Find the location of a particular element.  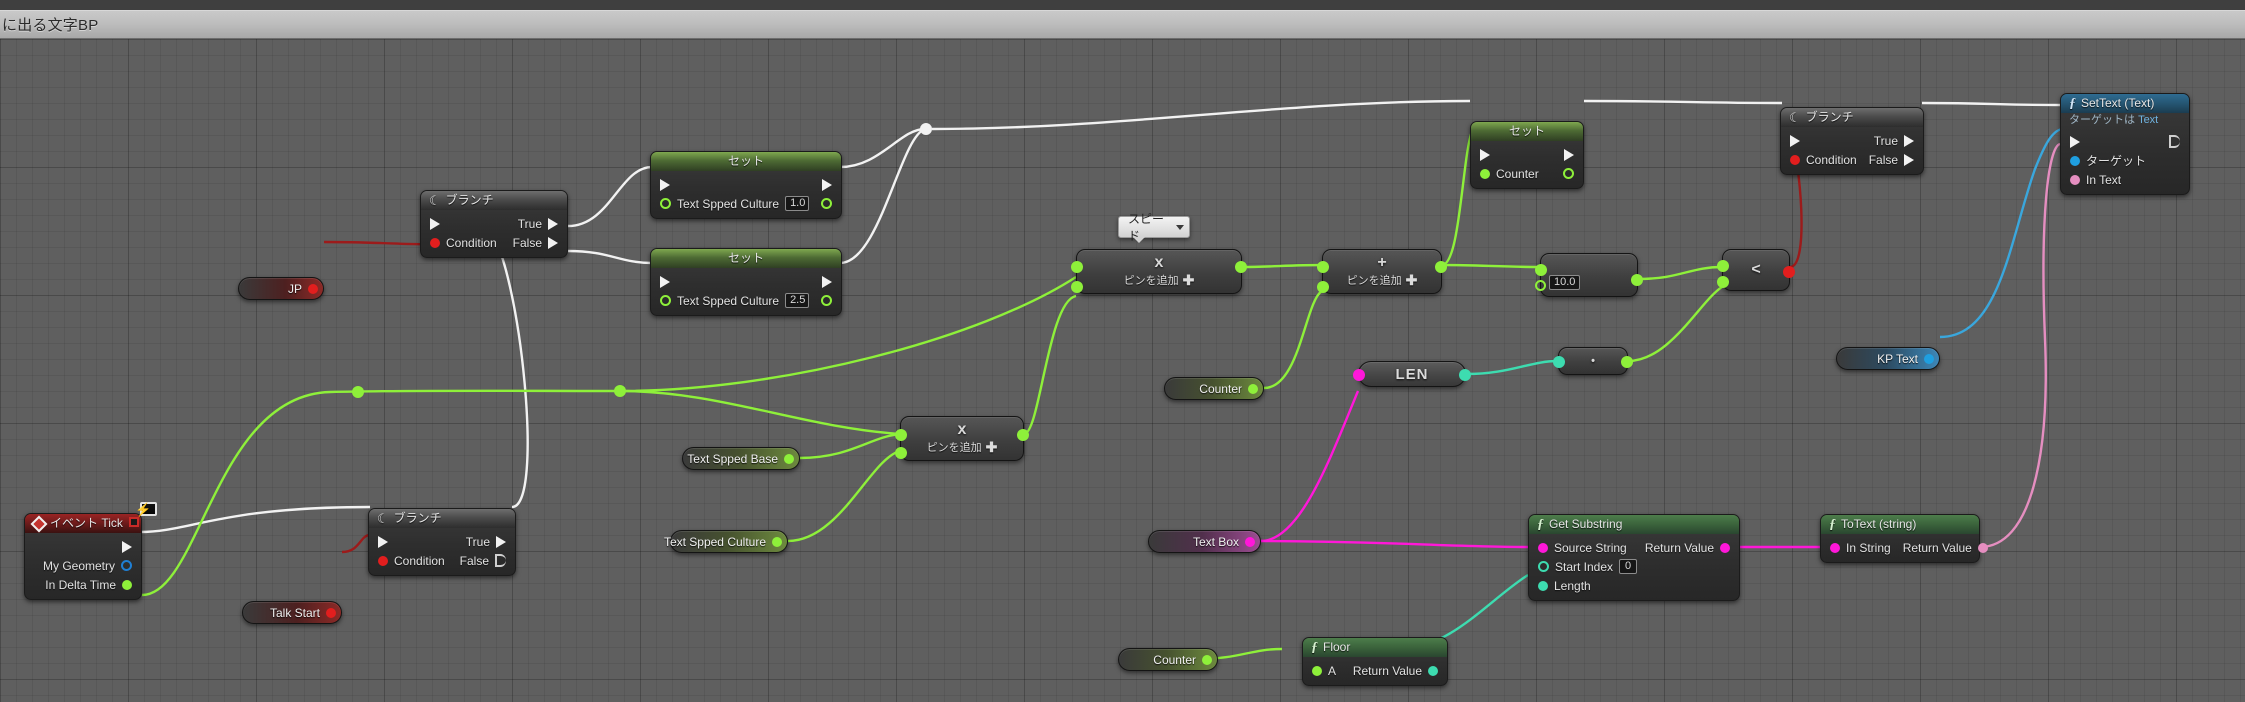

node-set-text-spped-culture-2: セット Text Spped Culture 2.5 is located at coordinates (746, 282).